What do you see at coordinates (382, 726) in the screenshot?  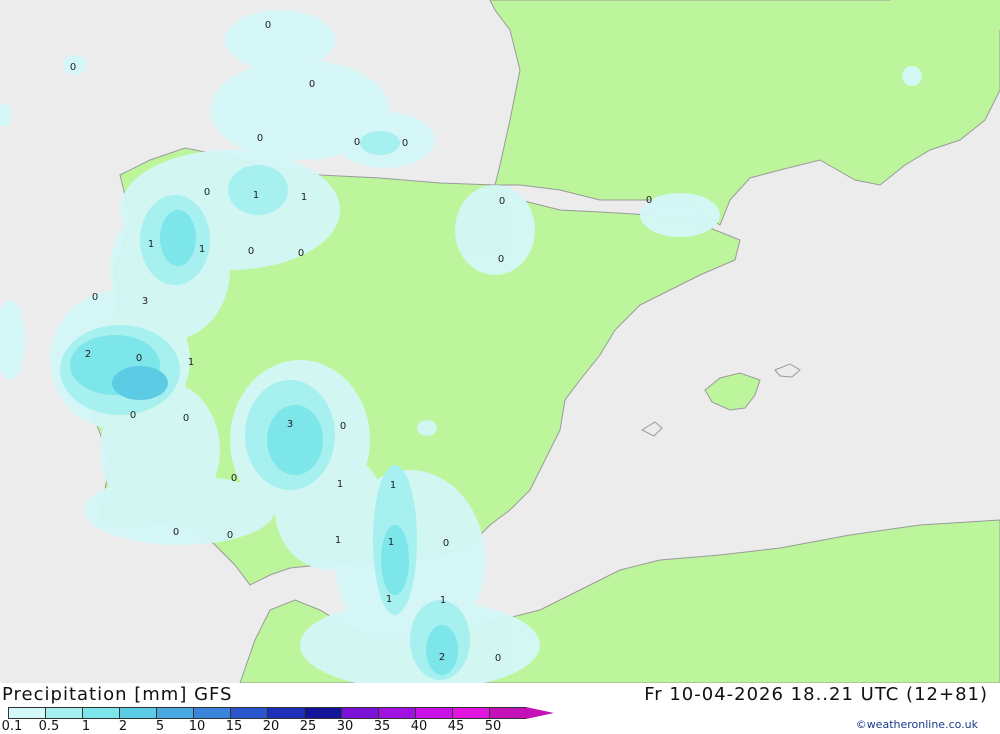 I see `scale-tick-label: 35` at bounding box center [382, 726].